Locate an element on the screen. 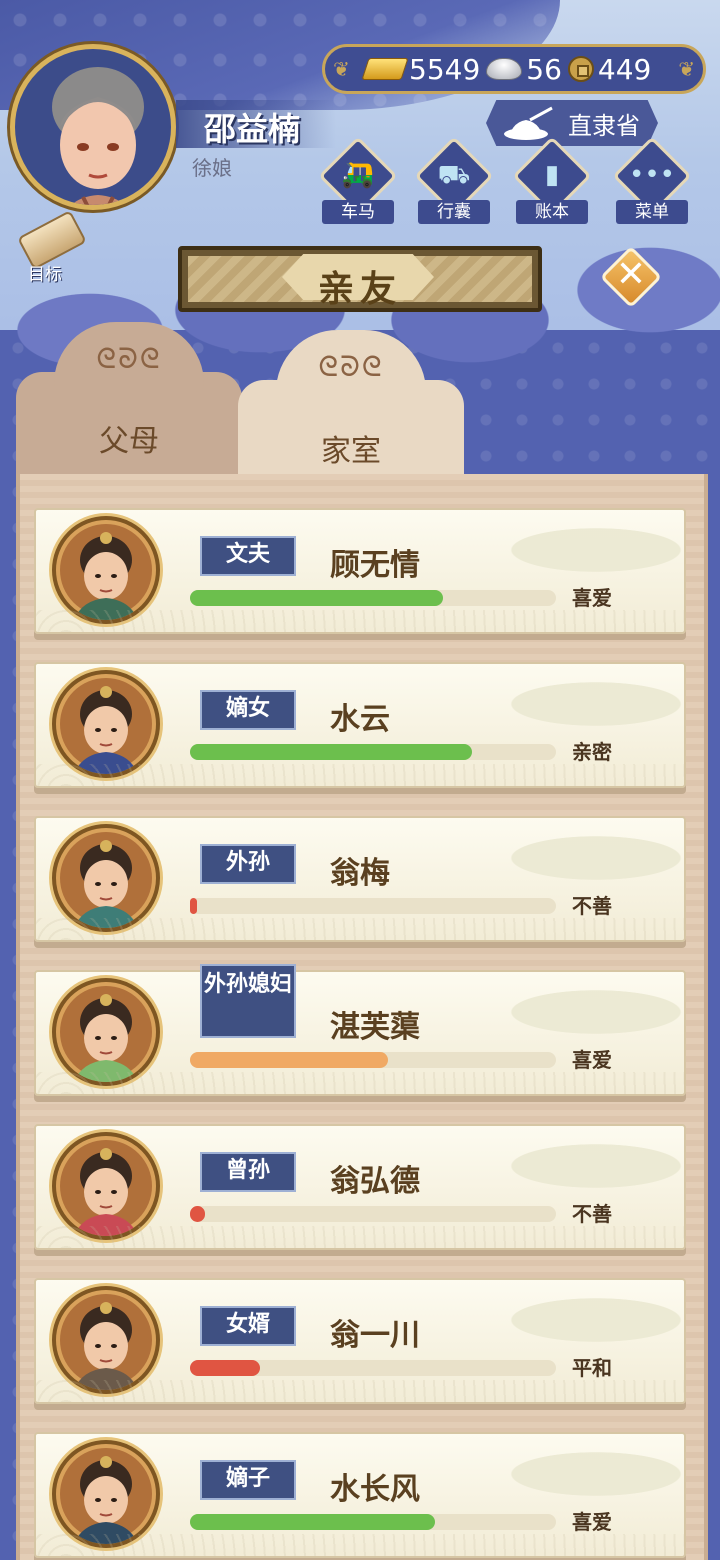 Image resolution: width=720 pixels, height=1560 pixels. carriage-button: 🛺 车马 is located at coordinates (358, 180).